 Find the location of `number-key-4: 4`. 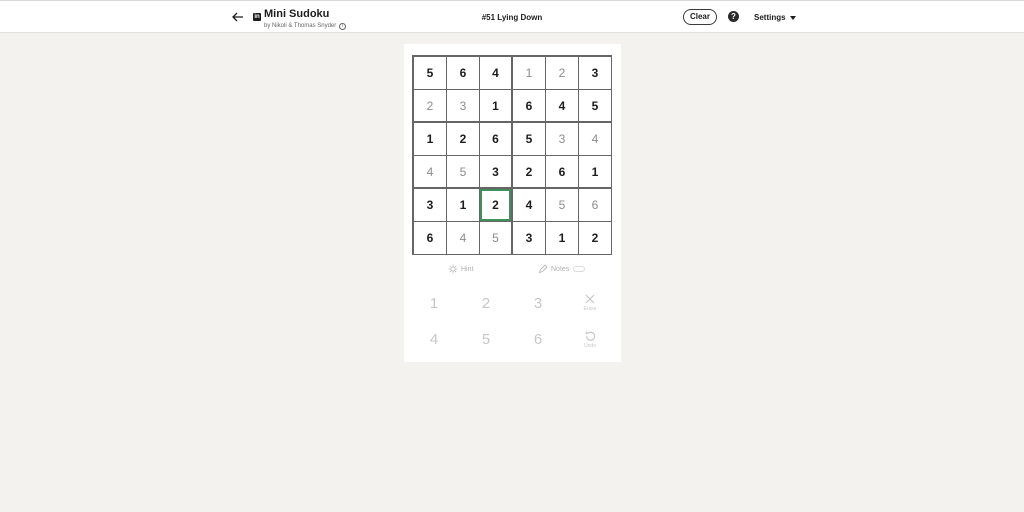

number-key-4: 4 is located at coordinates (434, 339).